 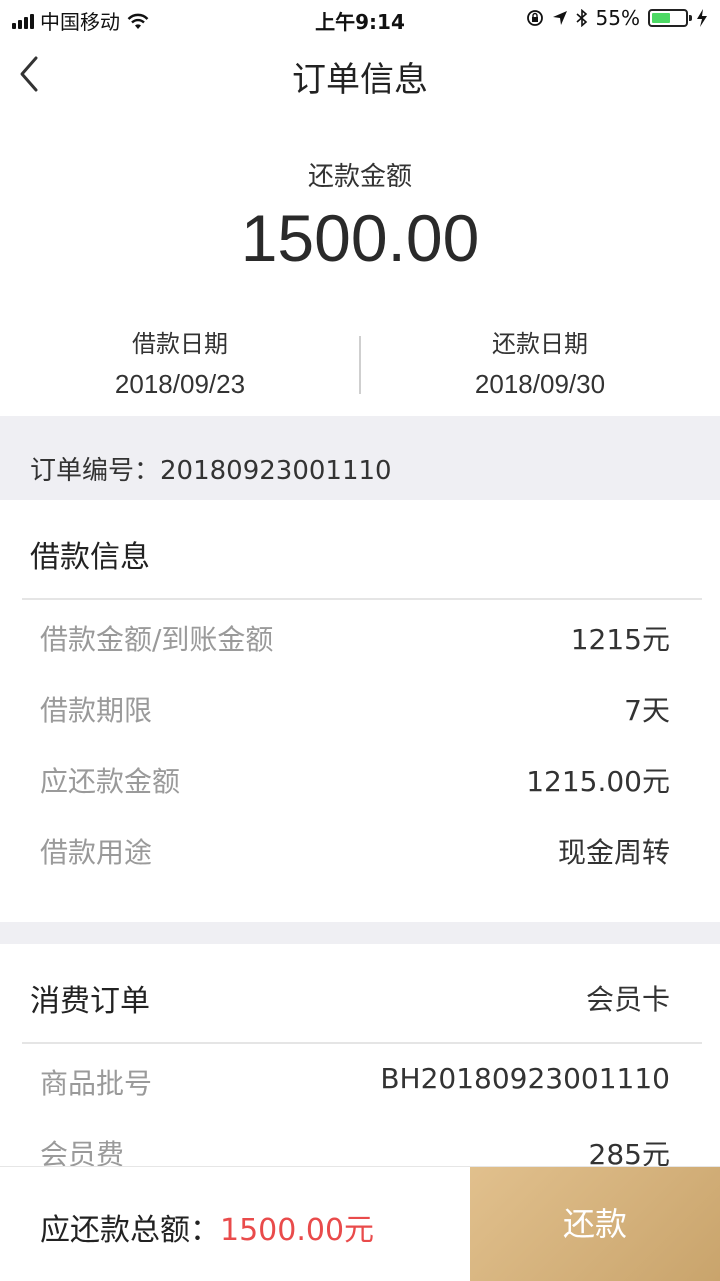 What do you see at coordinates (595, 1224) in the screenshot?
I see `repay-button: 还款` at bounding box center [595, 1224].